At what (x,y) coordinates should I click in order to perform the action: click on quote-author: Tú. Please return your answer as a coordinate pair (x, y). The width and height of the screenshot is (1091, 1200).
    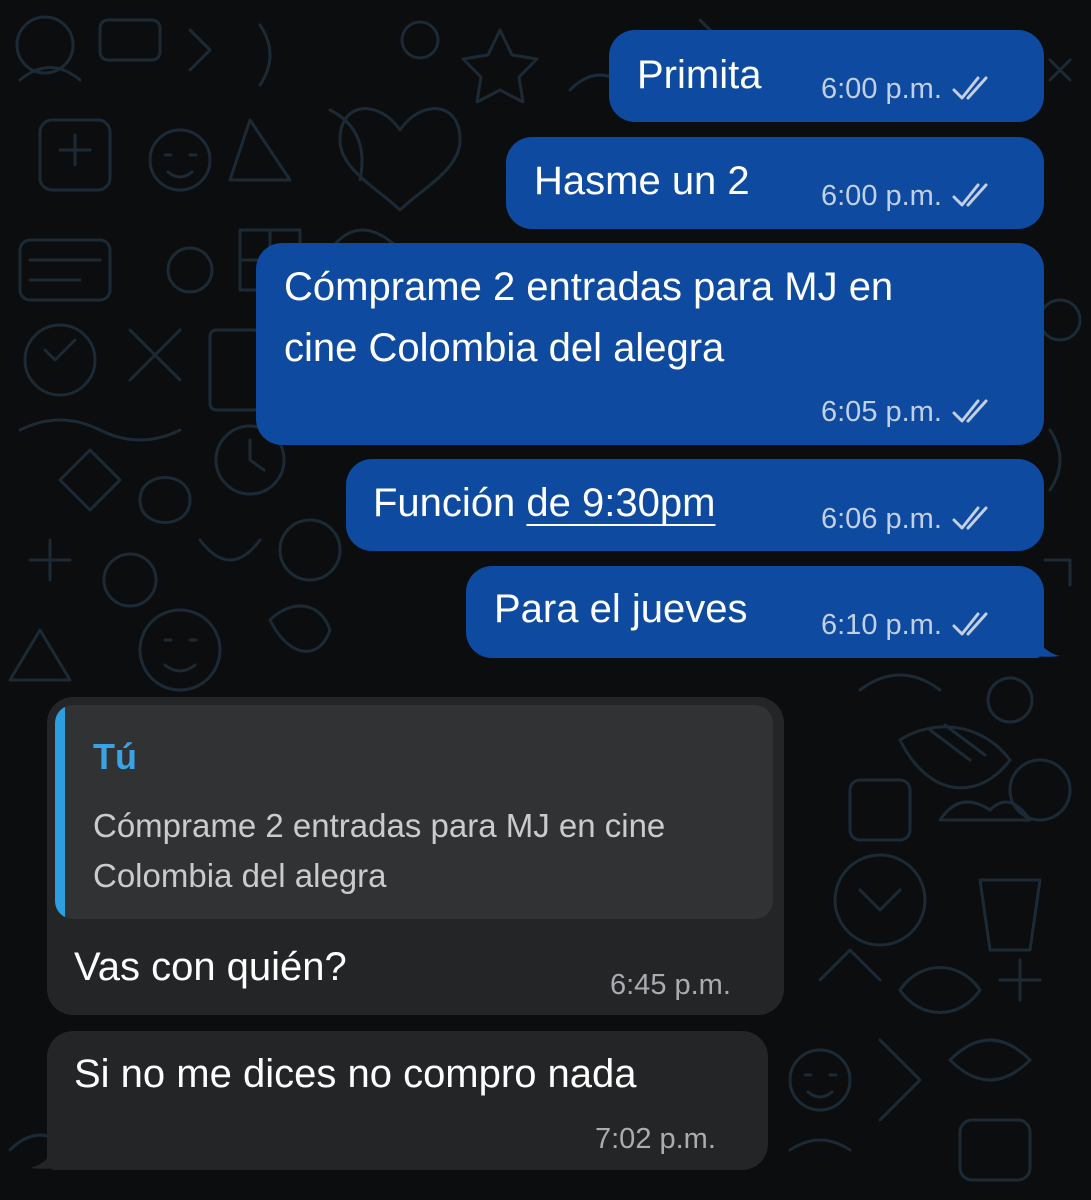
    Looking at the image, I should click on (115, 756).